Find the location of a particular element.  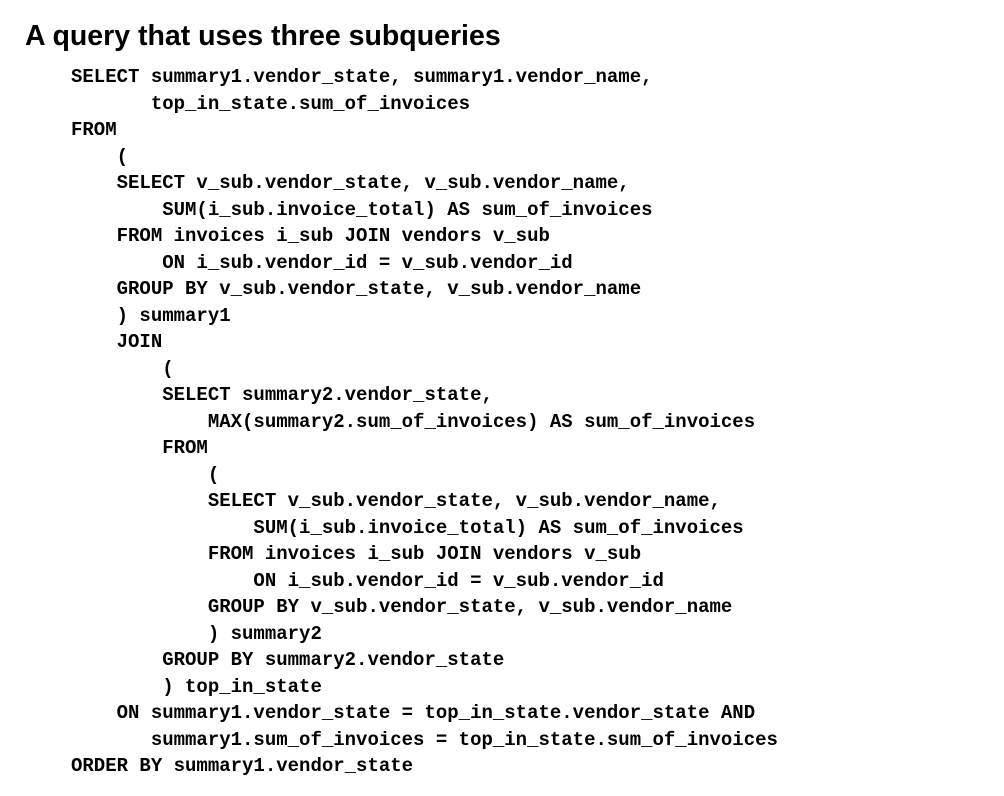

code-line: top_in_state.sum_of_invoices is located at coordinates (271, 103).